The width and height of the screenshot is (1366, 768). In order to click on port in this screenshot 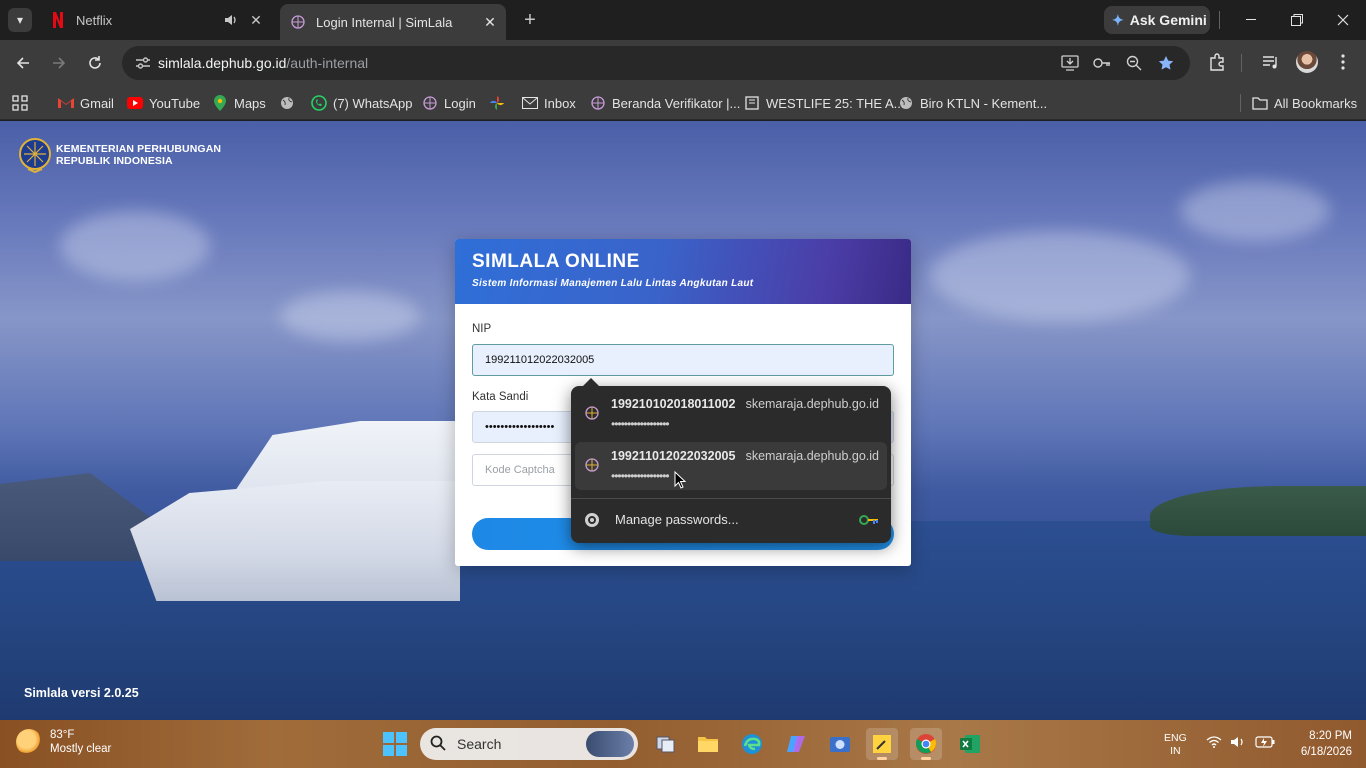, I will do `click(75, 517)`.